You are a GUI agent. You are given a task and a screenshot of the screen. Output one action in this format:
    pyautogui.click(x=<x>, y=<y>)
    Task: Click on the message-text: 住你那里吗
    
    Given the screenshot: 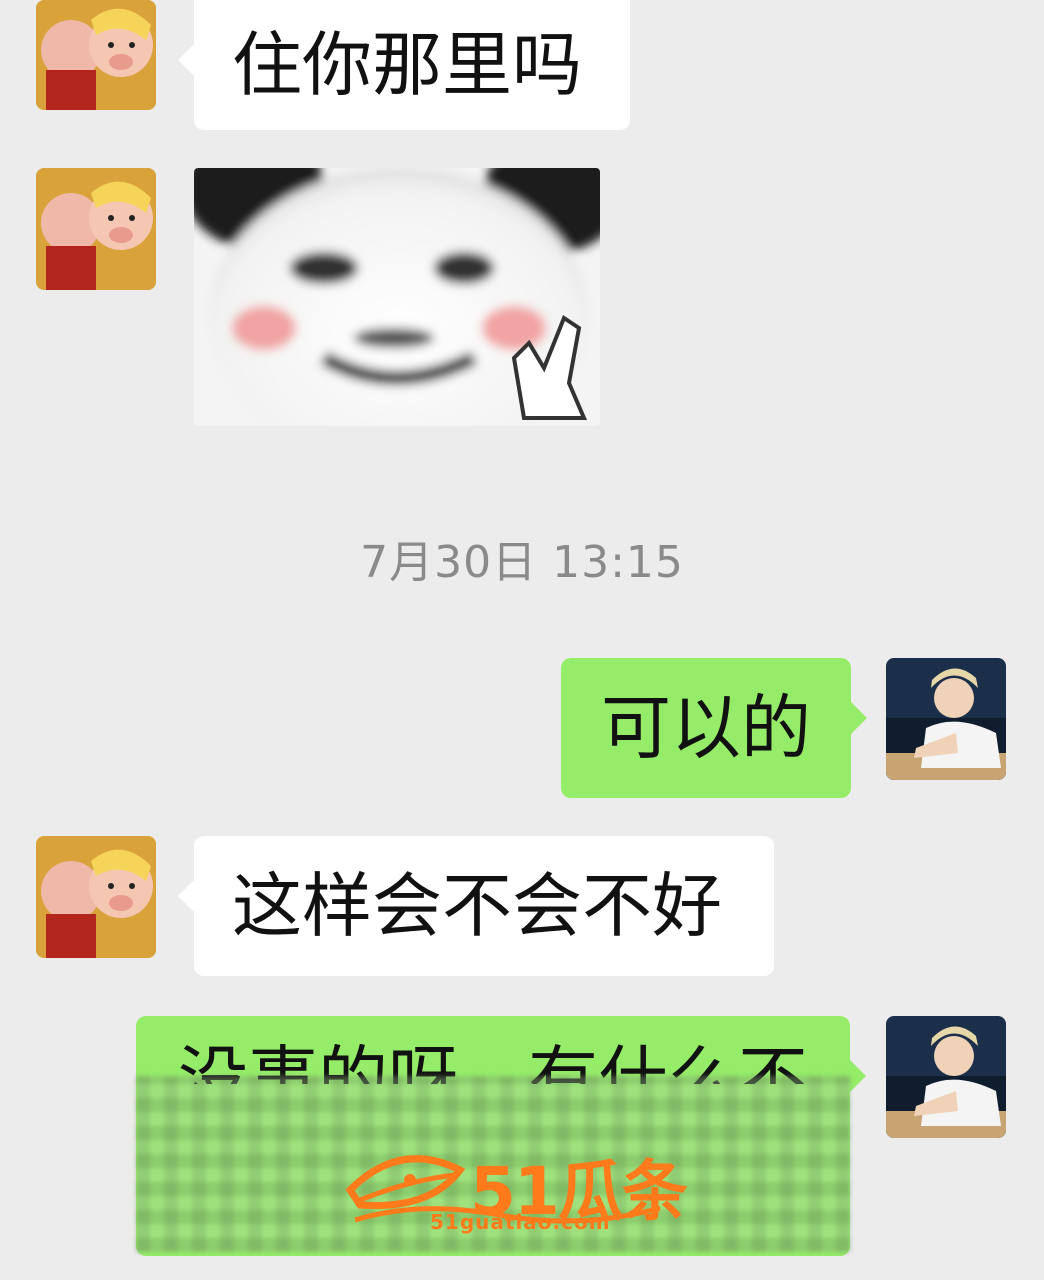 What is the action you would take?
    pyautogui.click(x=407, y=65)
    